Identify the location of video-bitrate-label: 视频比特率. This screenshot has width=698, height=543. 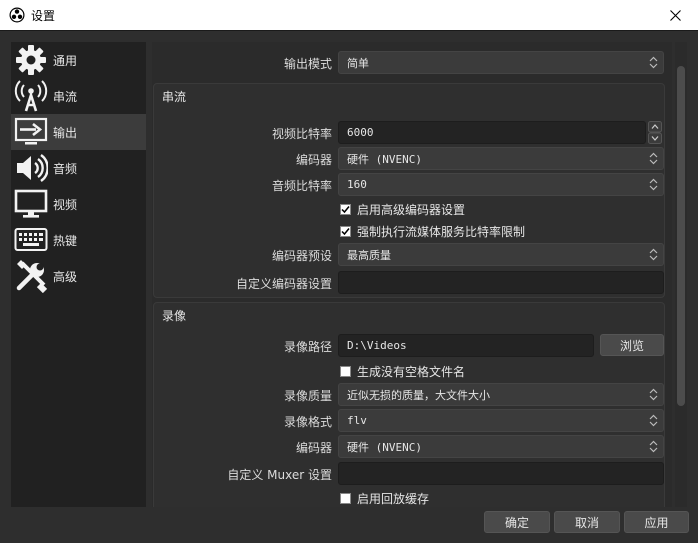
(301, 134).